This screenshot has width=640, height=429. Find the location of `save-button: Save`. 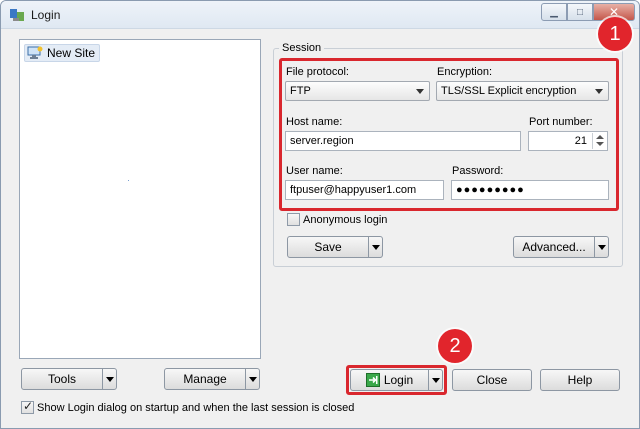

save-button: Save is located at coordinates (335, 247).